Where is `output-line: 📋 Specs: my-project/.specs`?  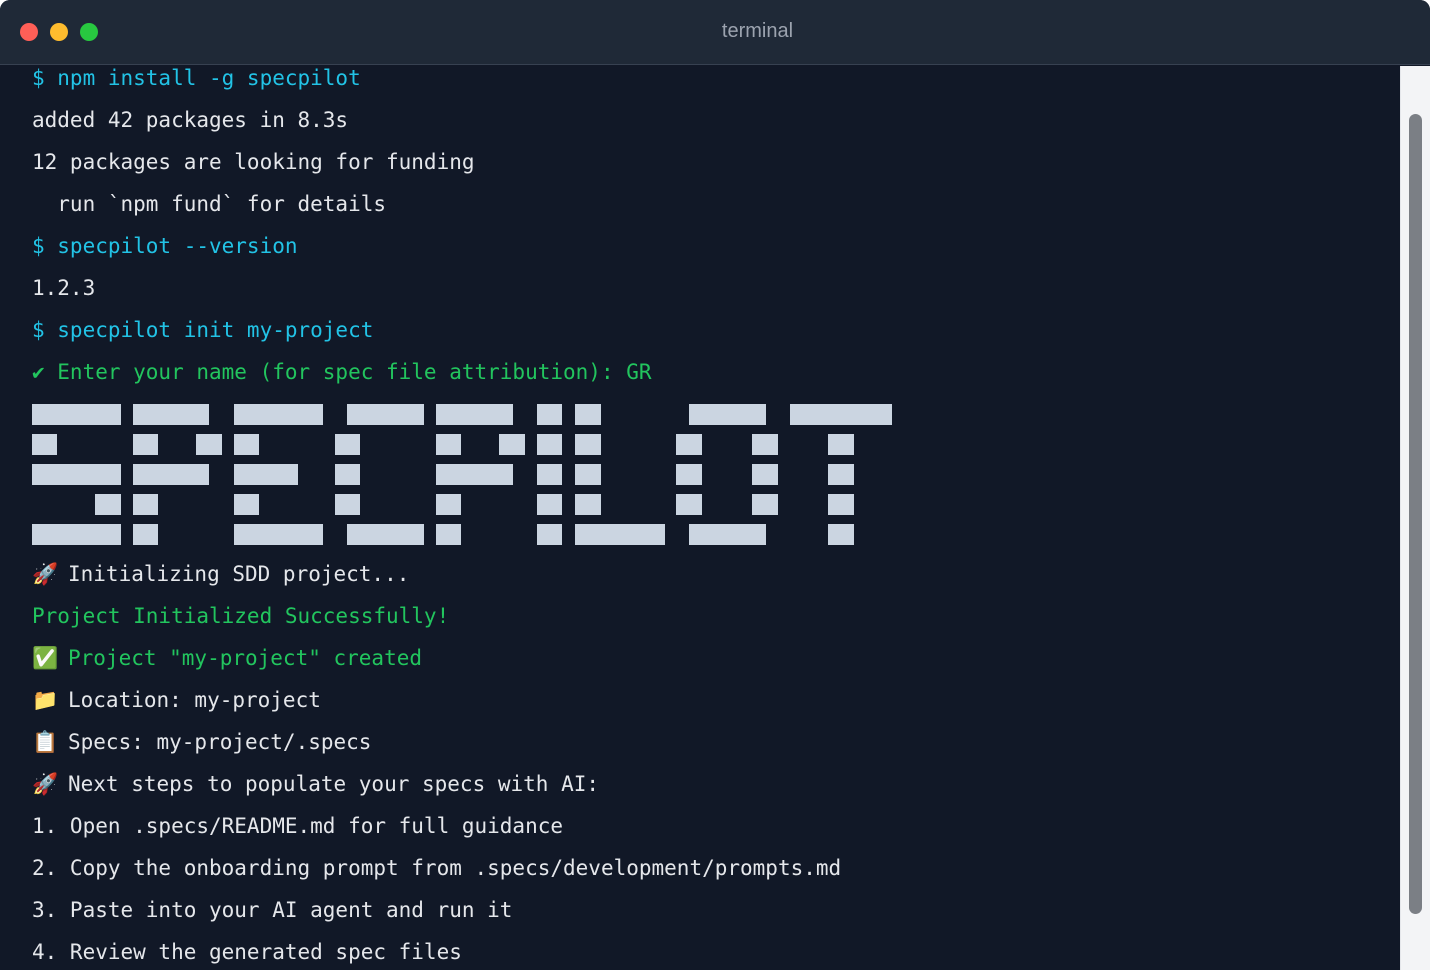 output-line: 📋 Specs: my-project/.specs is located at coordinates (202, 742).